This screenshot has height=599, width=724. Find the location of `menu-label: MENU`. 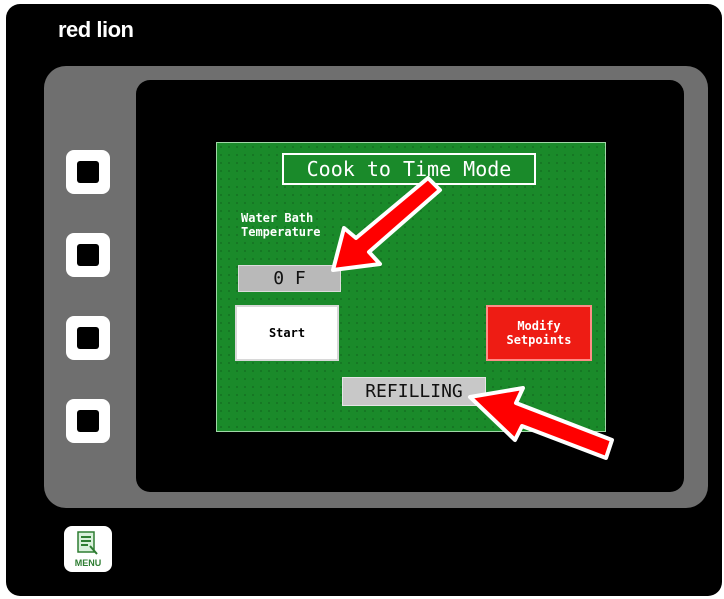

menu-label: MENU is located at coordinates (88, 563).